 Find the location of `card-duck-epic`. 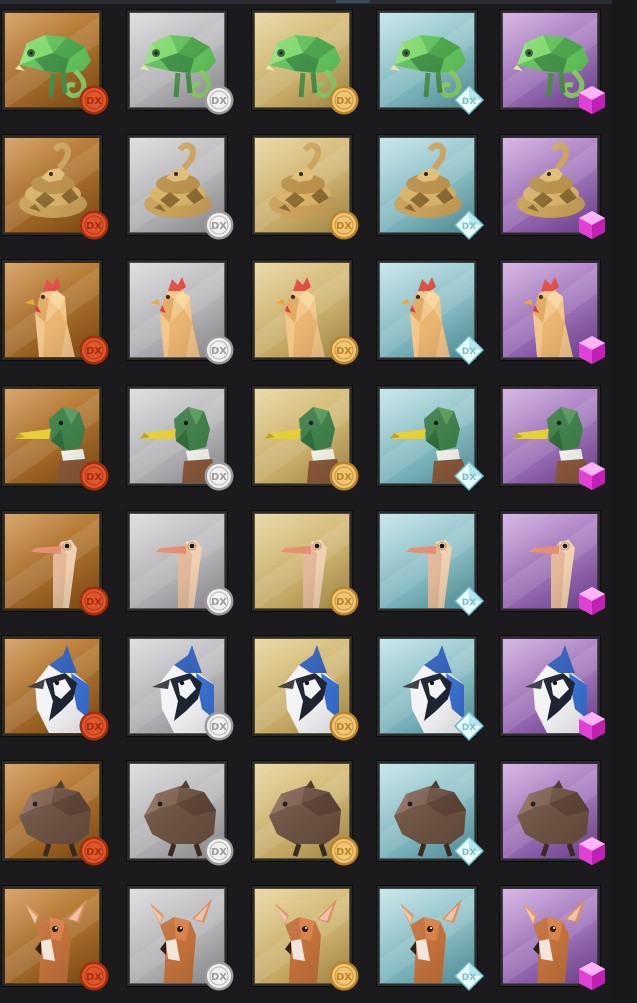

card-duck-epic is located at coordinates (562, 436).